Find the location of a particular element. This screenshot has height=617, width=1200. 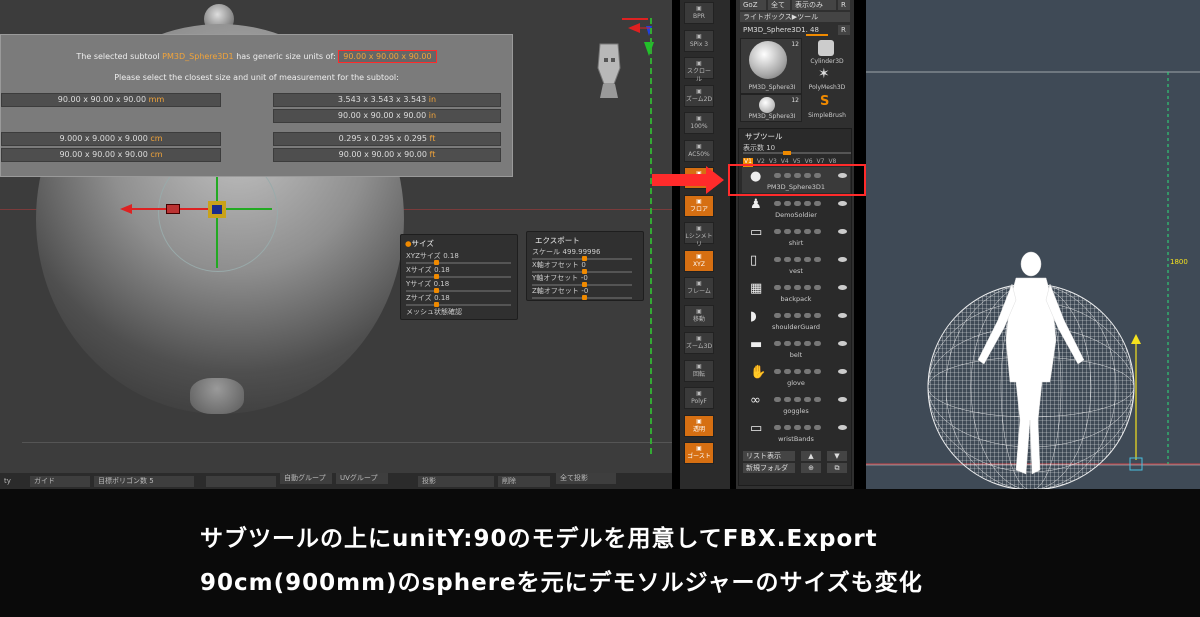

r-button: R is located at coordinates (844, 5).